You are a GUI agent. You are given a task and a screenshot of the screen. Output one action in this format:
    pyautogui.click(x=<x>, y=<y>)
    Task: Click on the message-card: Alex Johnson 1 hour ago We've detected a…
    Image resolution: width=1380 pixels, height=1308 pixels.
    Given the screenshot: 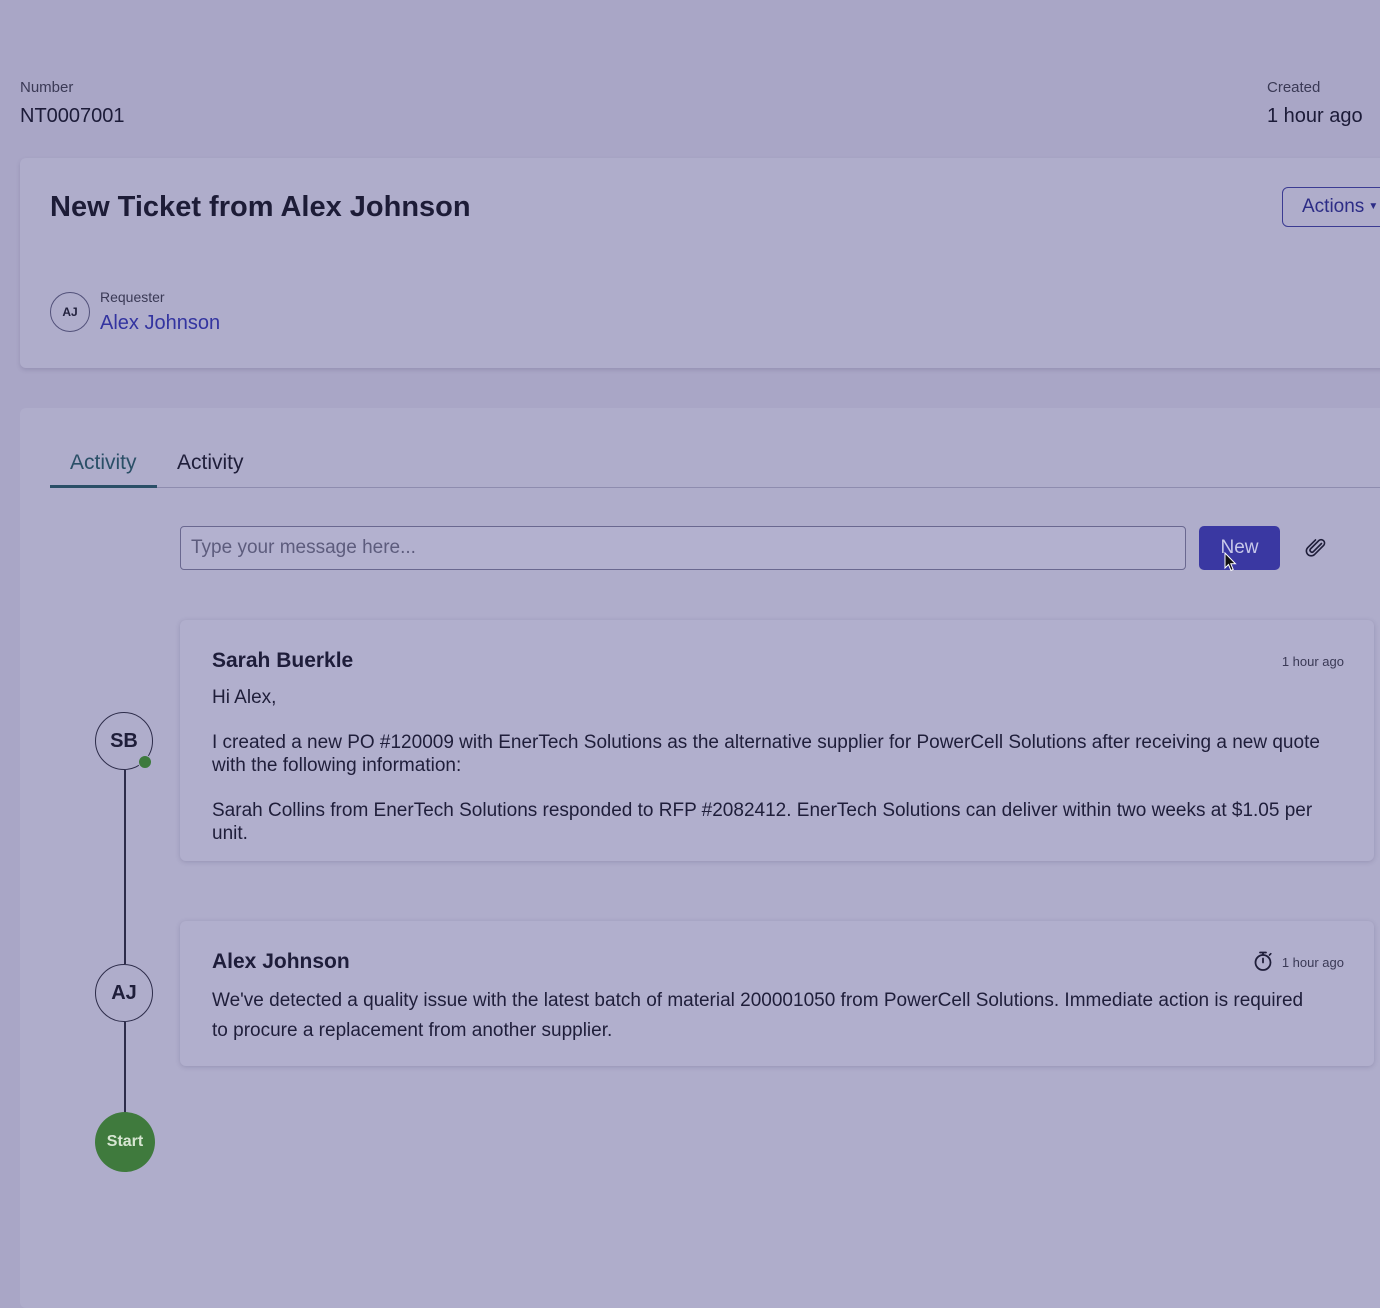 What is the action you would take?
    pyautogui.click(x=777, y=993)
    